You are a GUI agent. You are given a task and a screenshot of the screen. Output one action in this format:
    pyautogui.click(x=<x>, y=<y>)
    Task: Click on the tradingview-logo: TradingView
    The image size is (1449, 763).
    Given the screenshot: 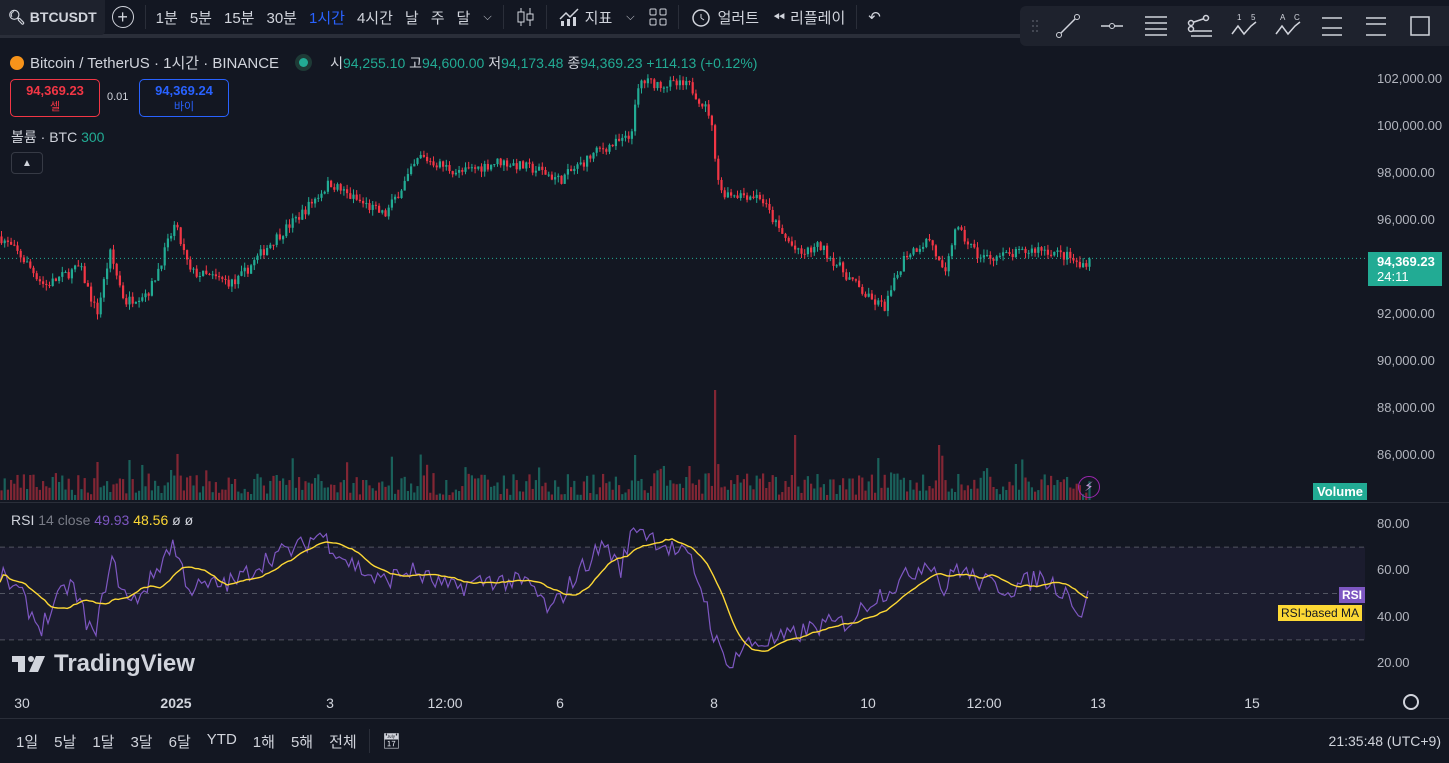 What is the action you would take?
    pyautogui.click(x=103, y=664)
    